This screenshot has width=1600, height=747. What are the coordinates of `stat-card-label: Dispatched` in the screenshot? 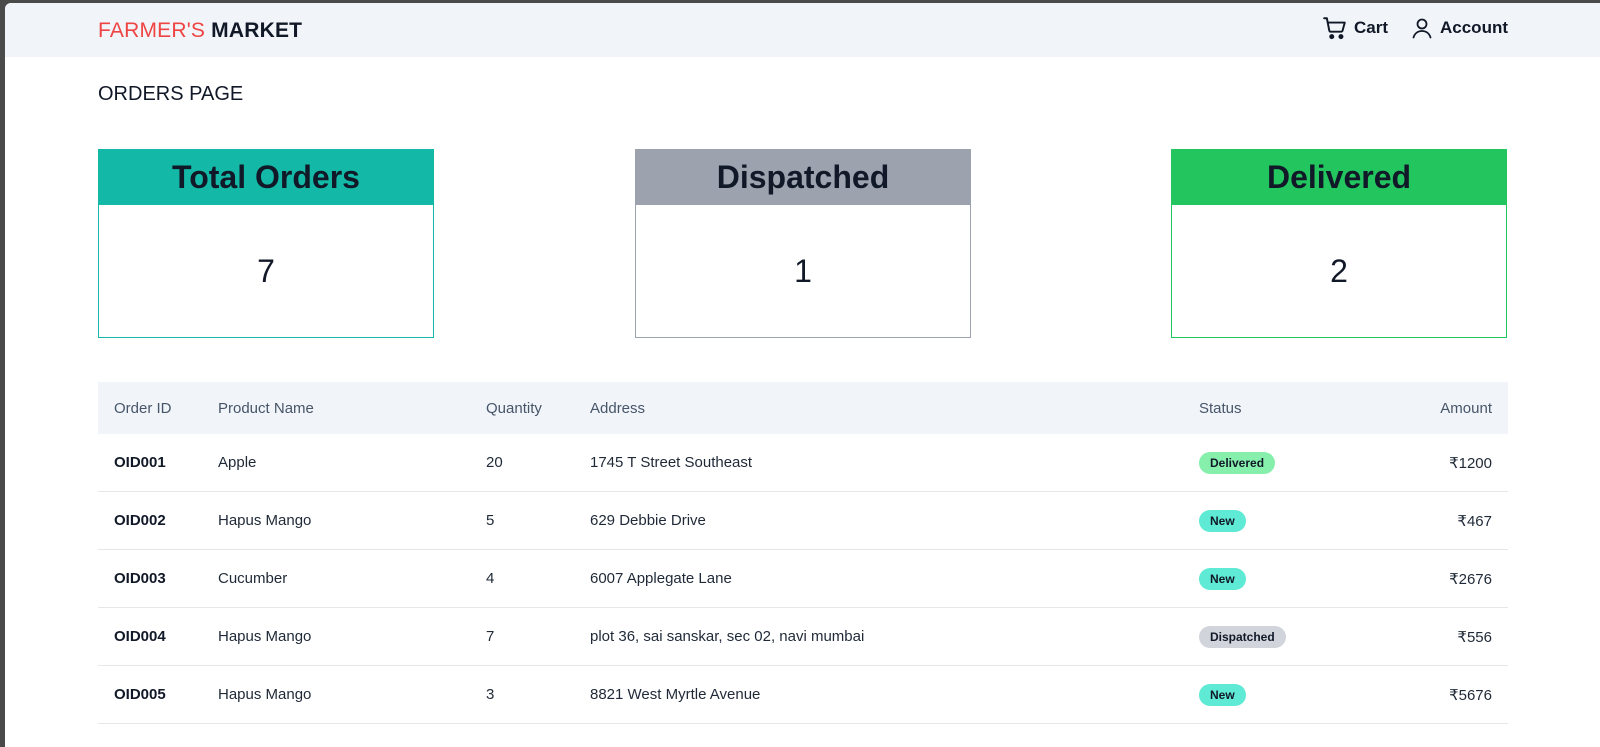 It's located at (803, 177).